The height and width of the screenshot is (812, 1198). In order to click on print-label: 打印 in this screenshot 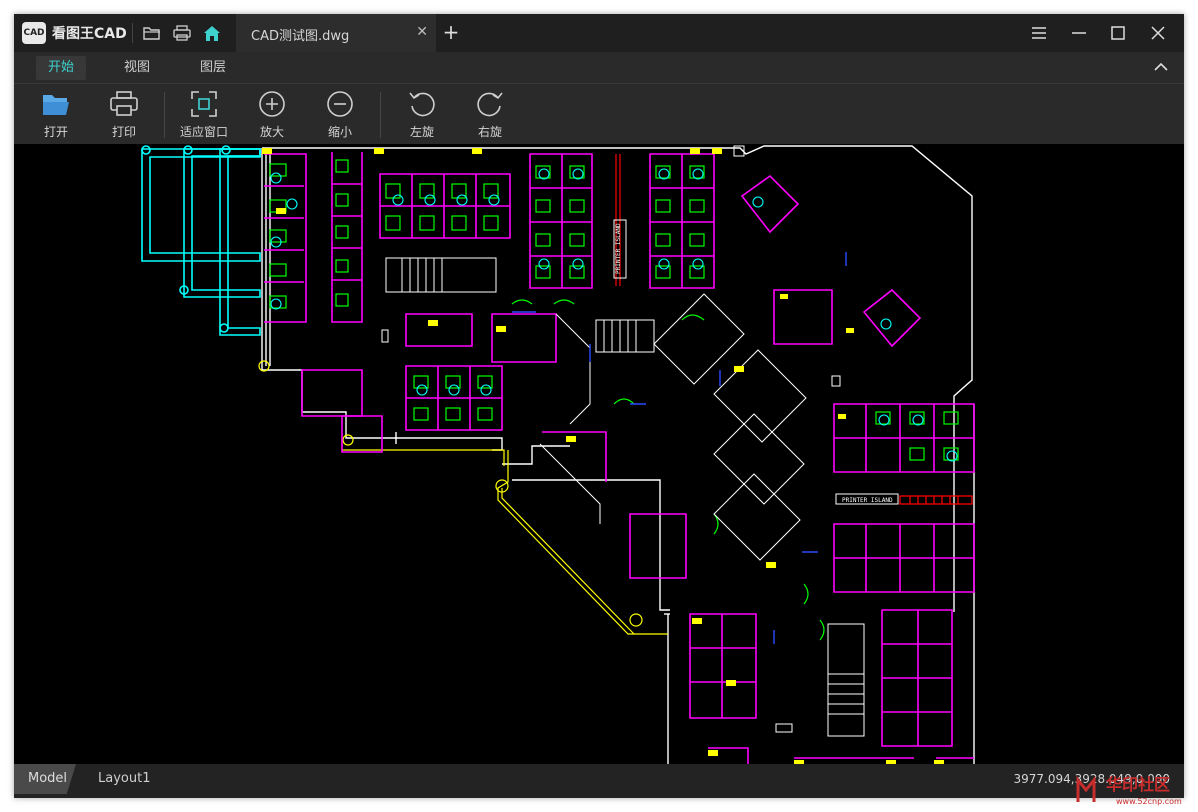, I will do `click(123, 132)`.